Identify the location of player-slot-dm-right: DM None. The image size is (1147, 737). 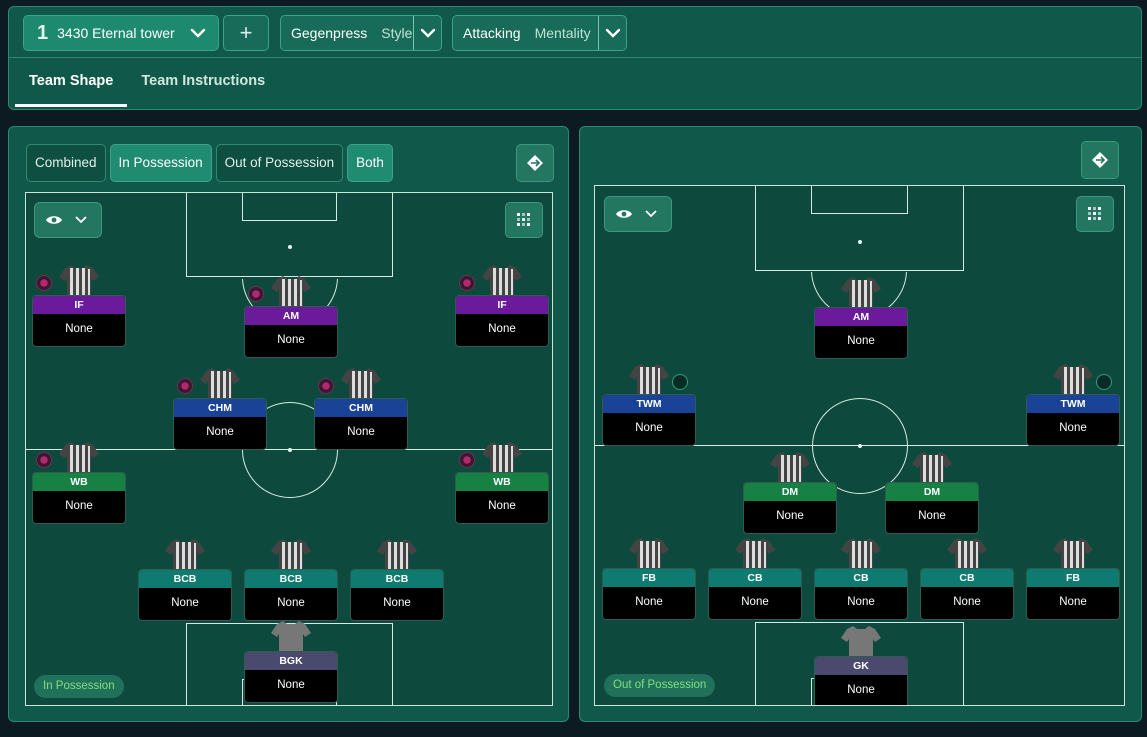
(932, 493).